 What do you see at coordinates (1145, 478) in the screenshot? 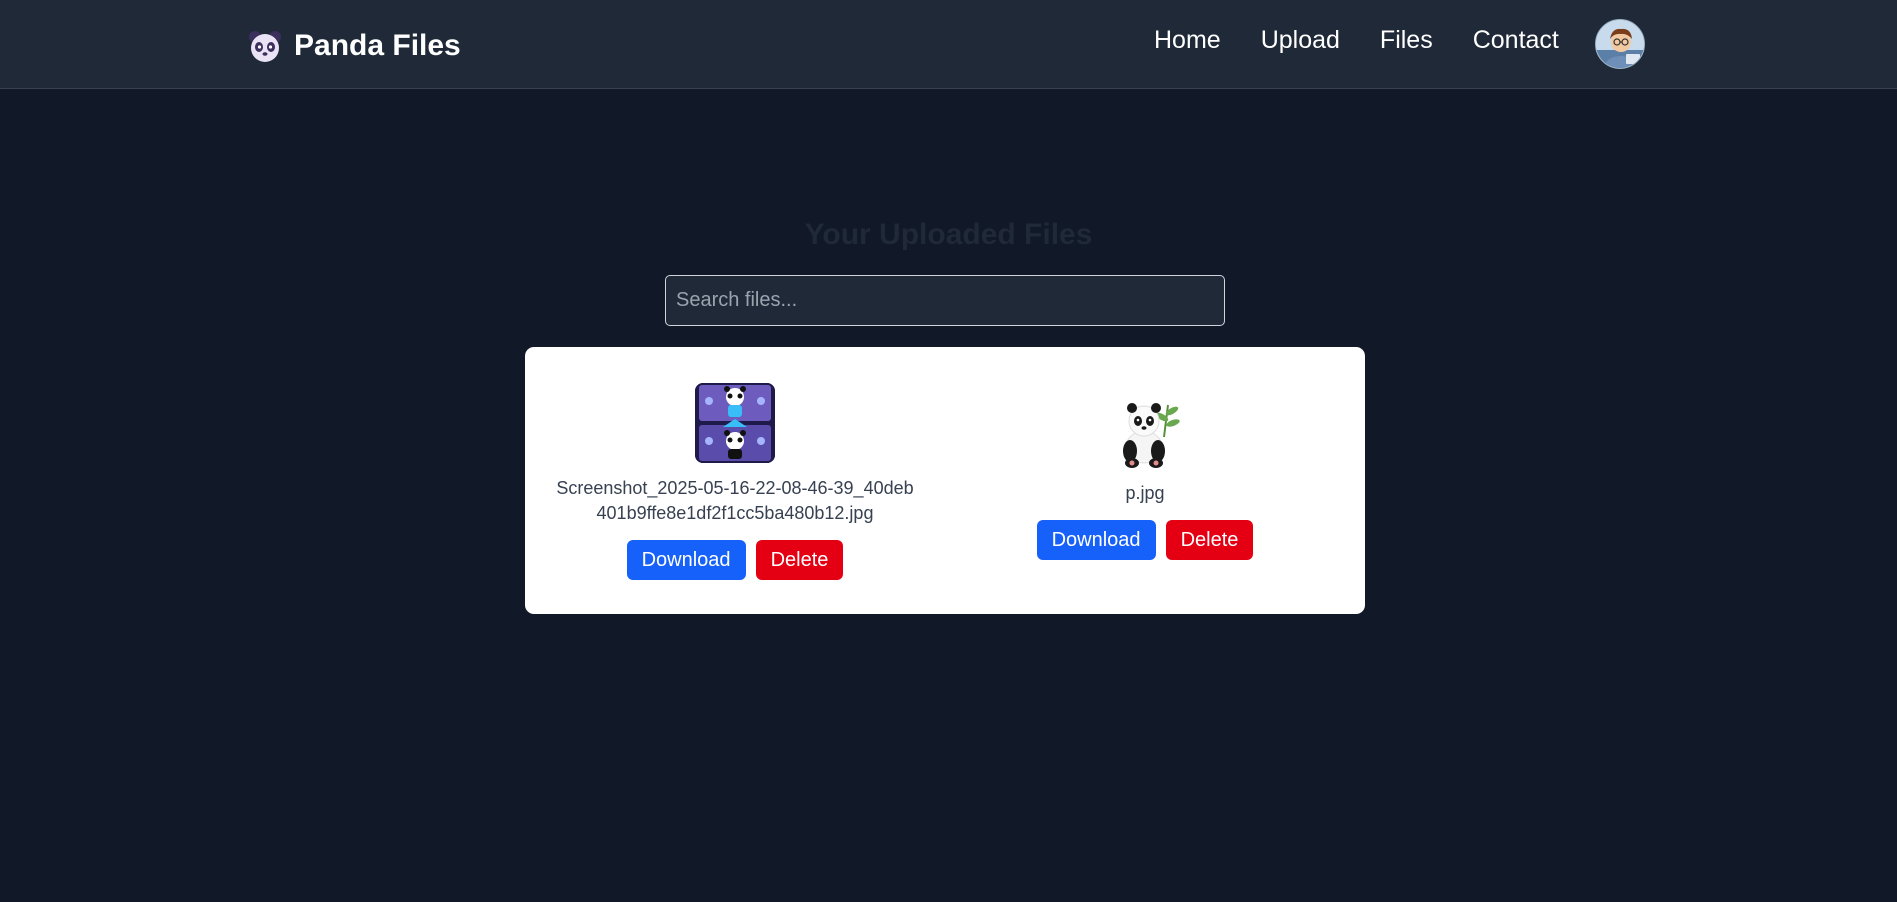
I see `file-card: p.jpg Download Delete` at bounding box center [1145, 478].